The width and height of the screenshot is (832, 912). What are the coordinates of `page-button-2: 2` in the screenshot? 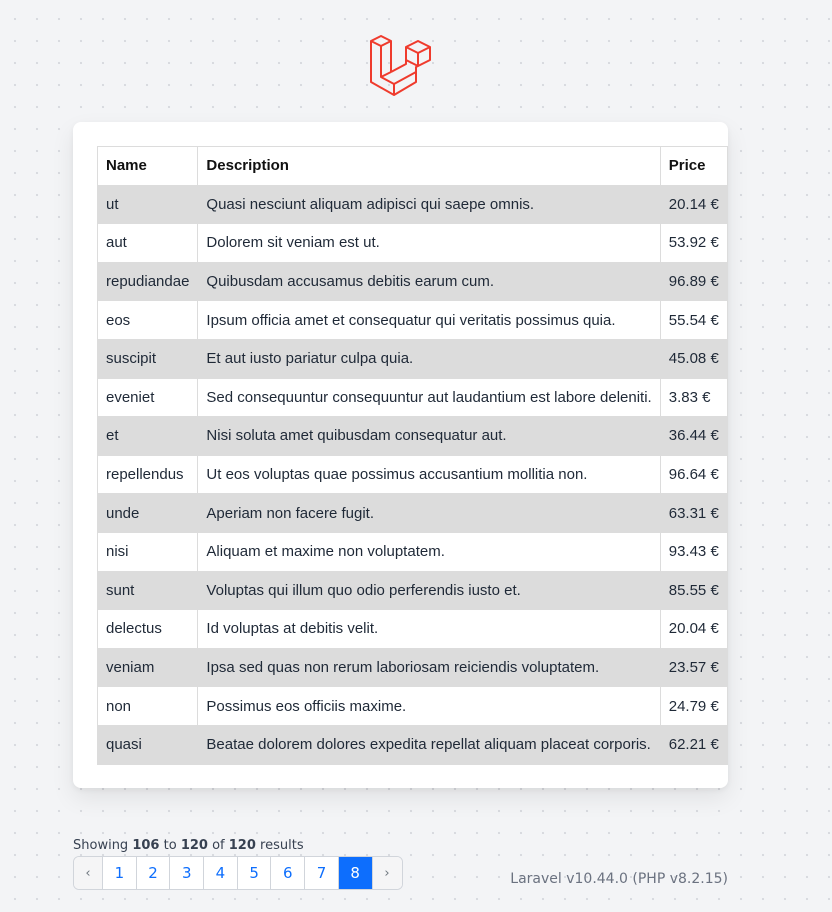 It's located at (154, 873).